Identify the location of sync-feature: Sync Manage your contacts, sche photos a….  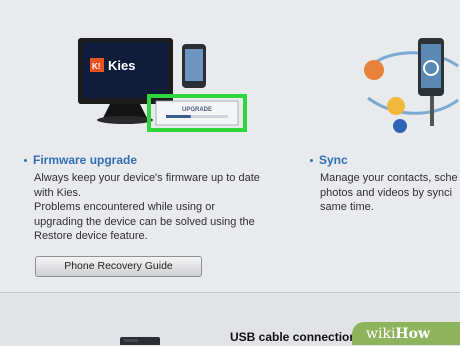
(385, 184).